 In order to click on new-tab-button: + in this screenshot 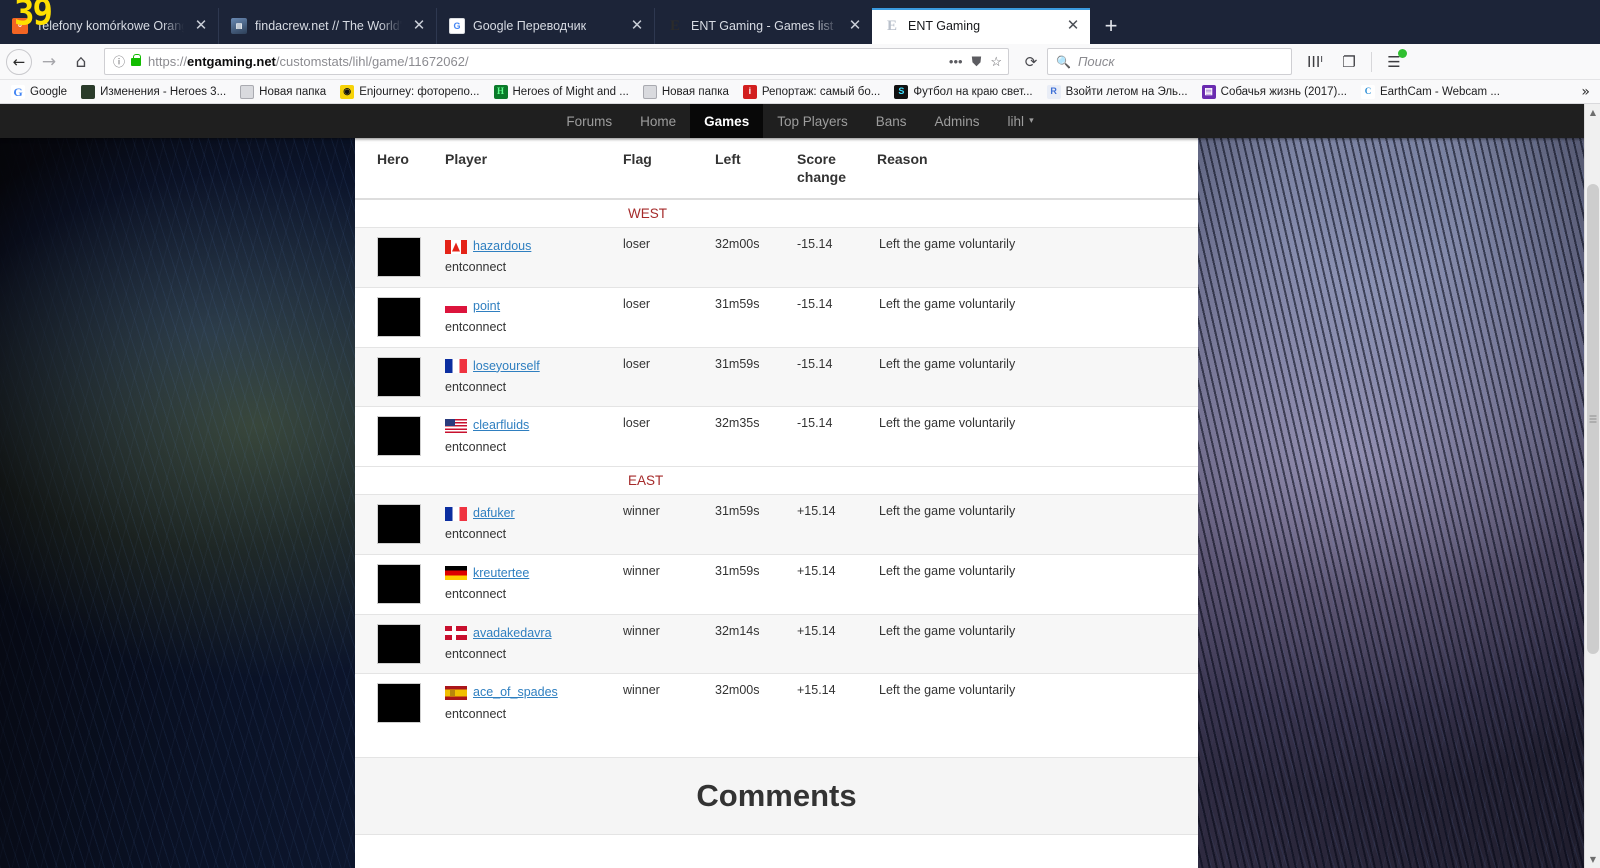, I will do `click(1111, 26)`.